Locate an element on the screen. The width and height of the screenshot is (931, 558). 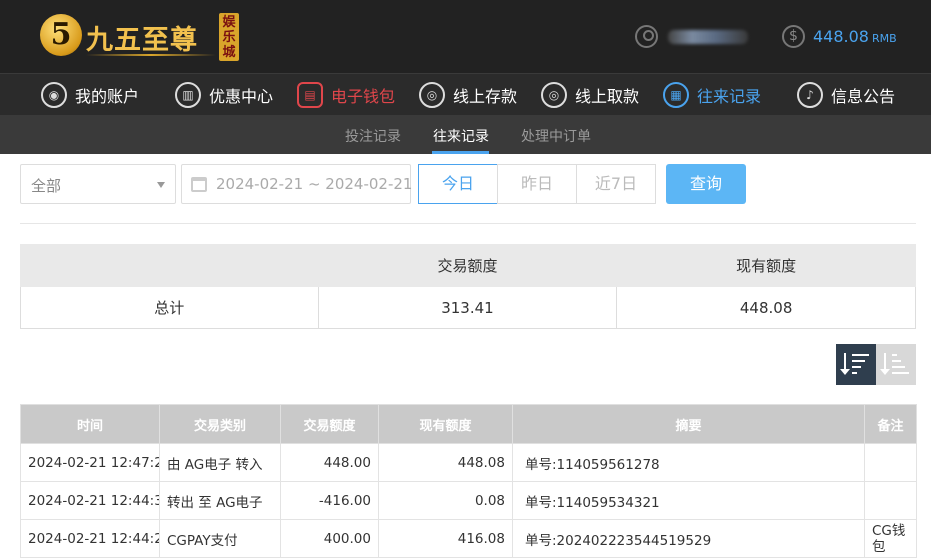
col-header-amount: 交易额度 is located at coordinates (329, 424).